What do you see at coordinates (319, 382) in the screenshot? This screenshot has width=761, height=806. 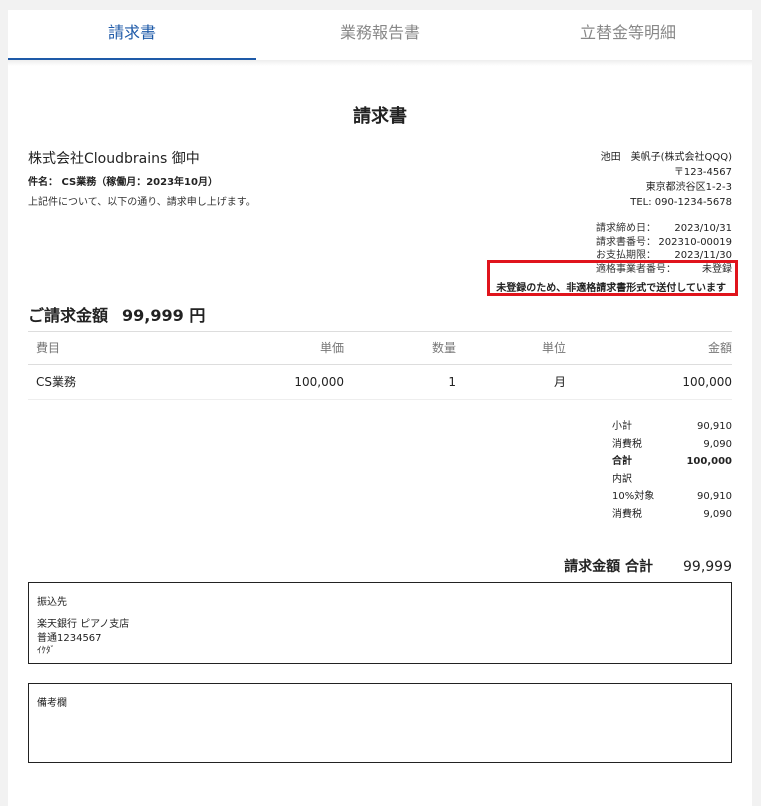 I see `cell-unit-price: 100,000` at bounding box center [319, 382].